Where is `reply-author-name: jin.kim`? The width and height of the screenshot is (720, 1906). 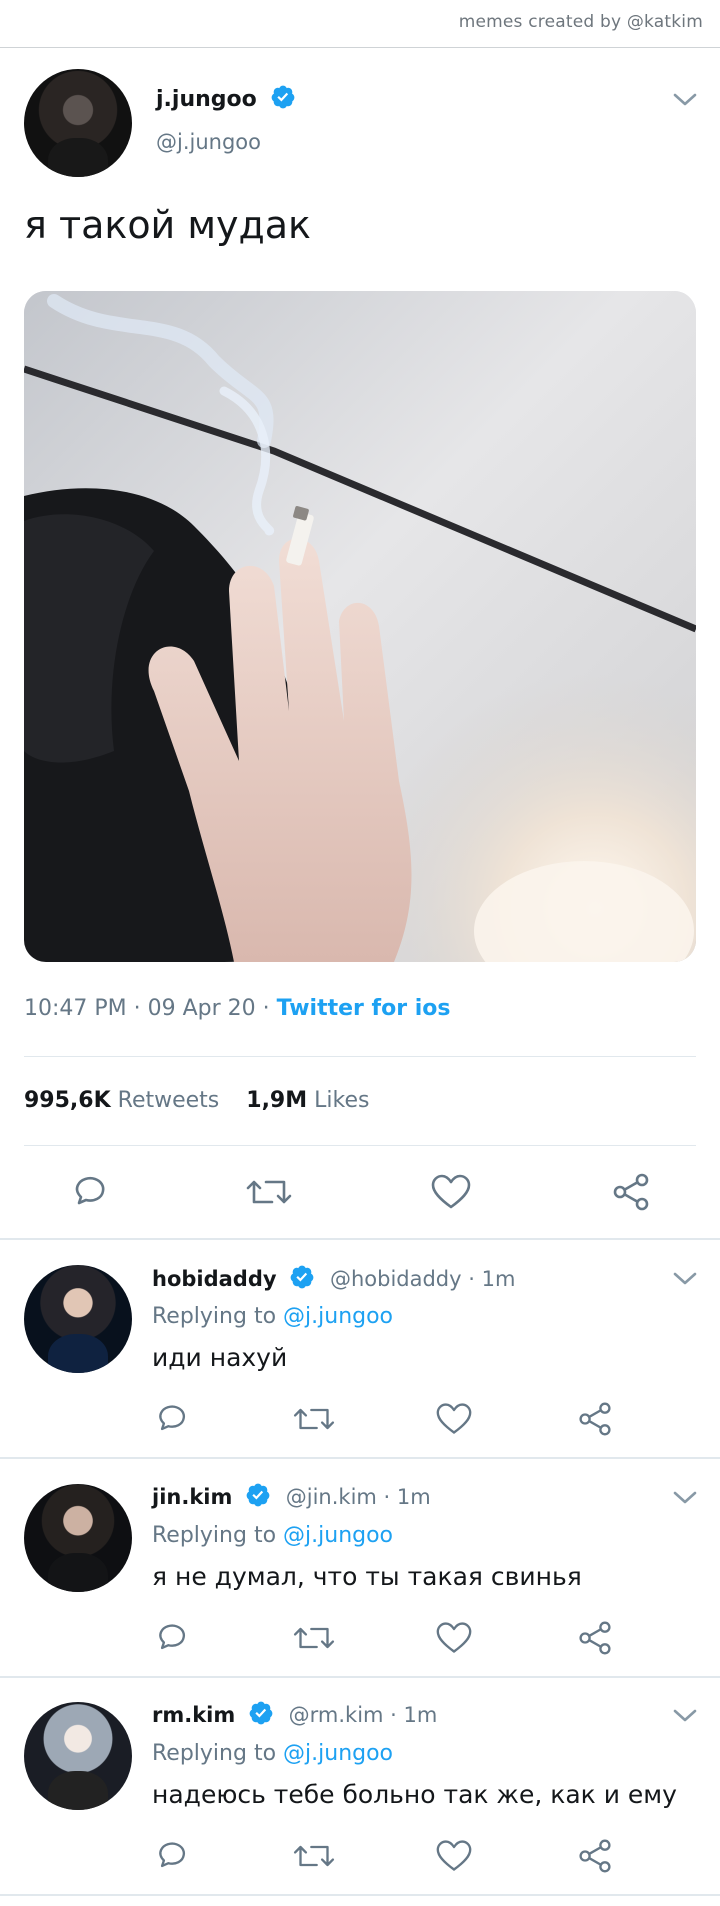
reply-author-name: jin.kim is located at coordinates (192, 1497).